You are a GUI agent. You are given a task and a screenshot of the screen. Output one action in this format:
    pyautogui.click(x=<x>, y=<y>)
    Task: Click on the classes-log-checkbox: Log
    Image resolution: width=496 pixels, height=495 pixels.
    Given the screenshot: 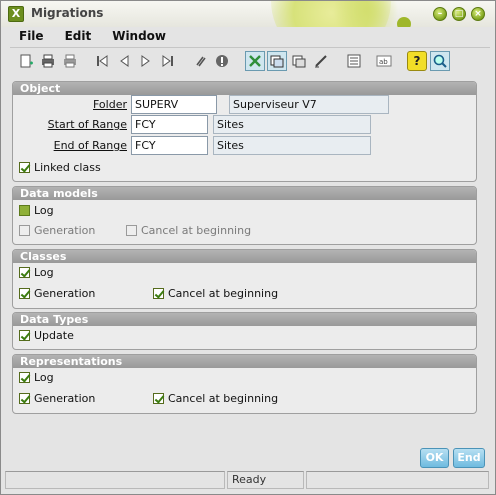 What is the action you would take?
    pyautogui.click(x=36, y=272)
    